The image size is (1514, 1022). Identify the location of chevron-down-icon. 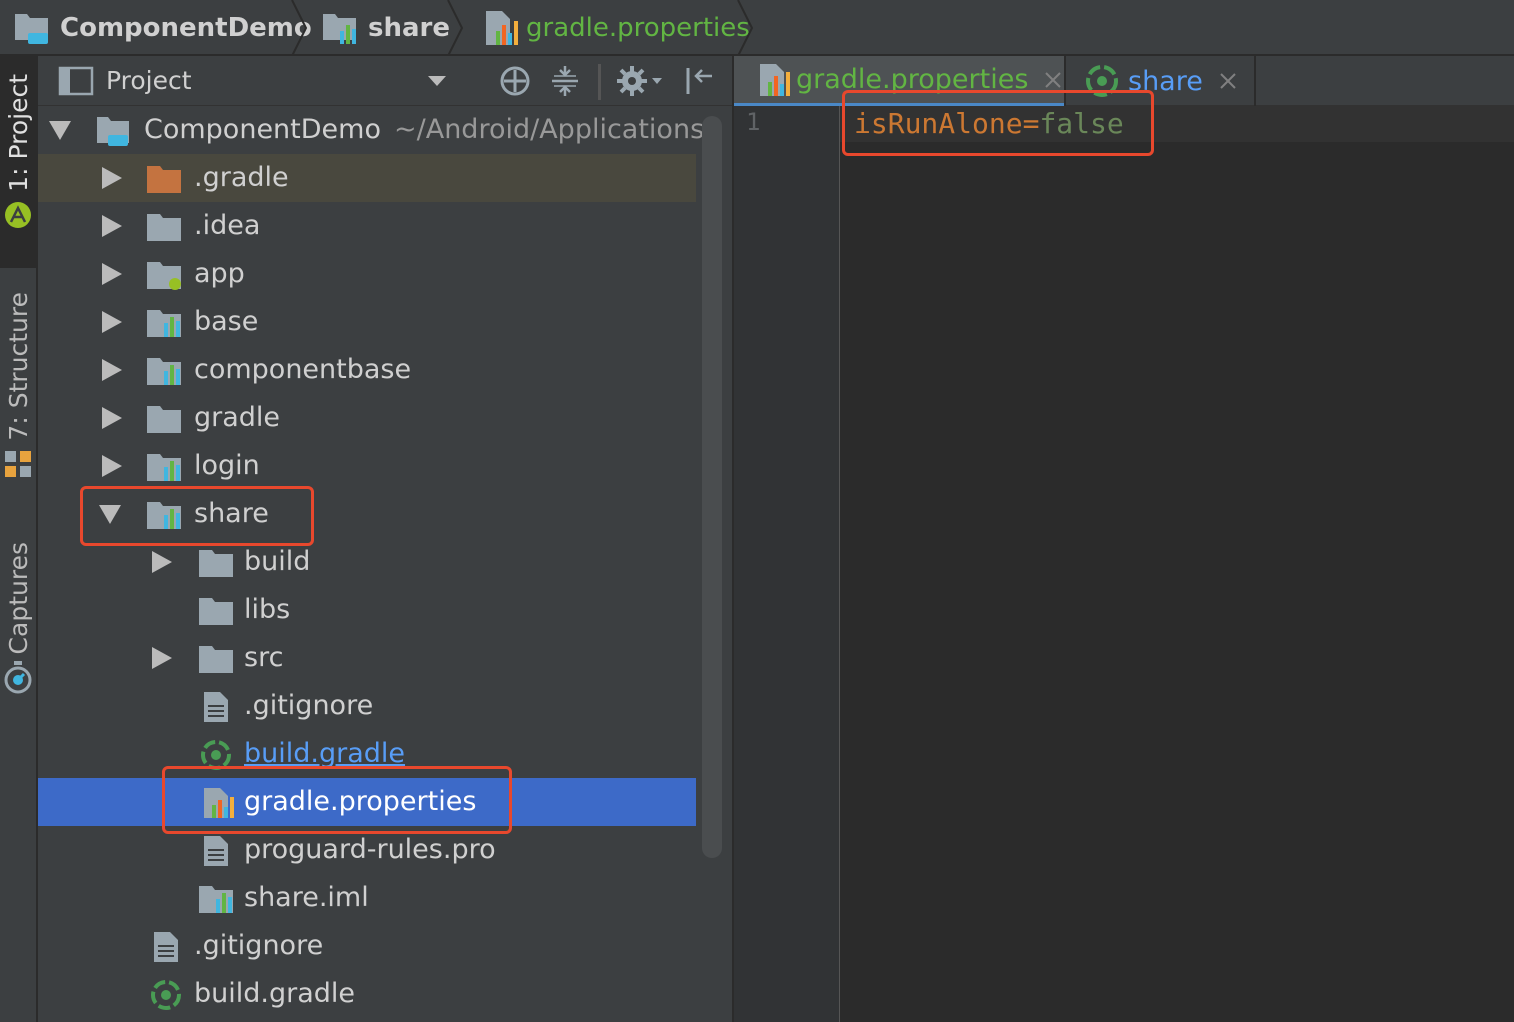
(437, 81).